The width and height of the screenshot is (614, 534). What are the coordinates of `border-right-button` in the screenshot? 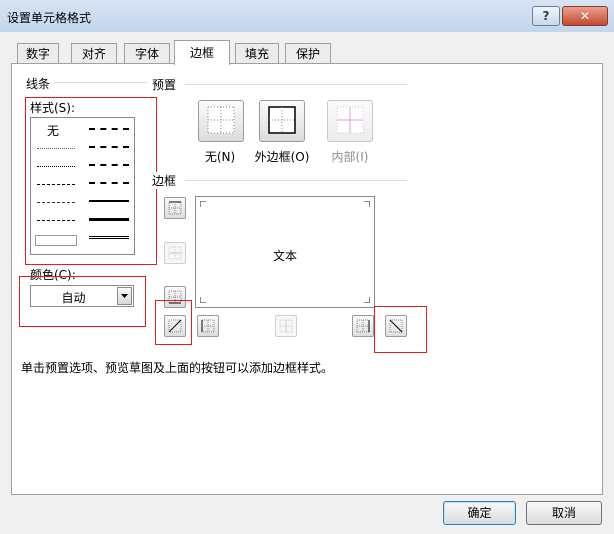 It's located at (363, 326).